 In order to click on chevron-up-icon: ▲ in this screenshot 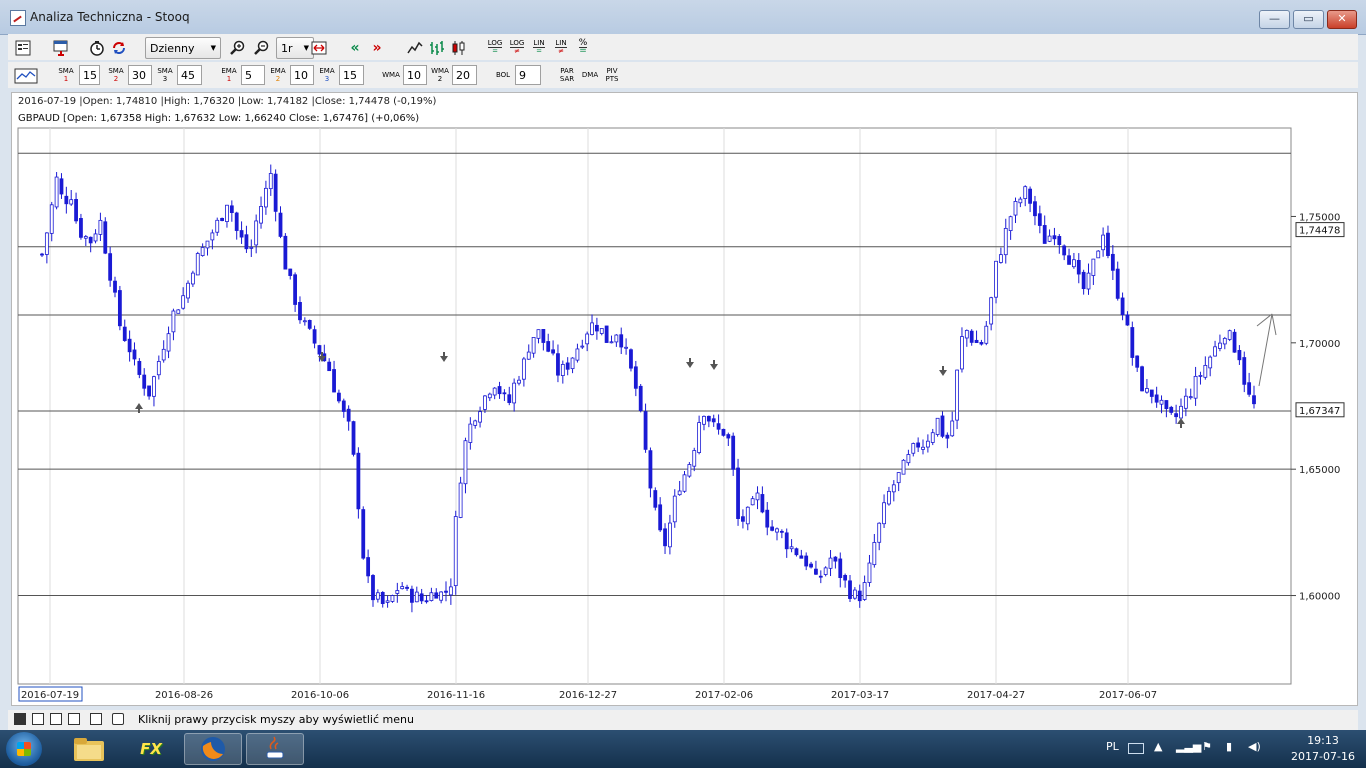, I will do `click(1158, 746)`.